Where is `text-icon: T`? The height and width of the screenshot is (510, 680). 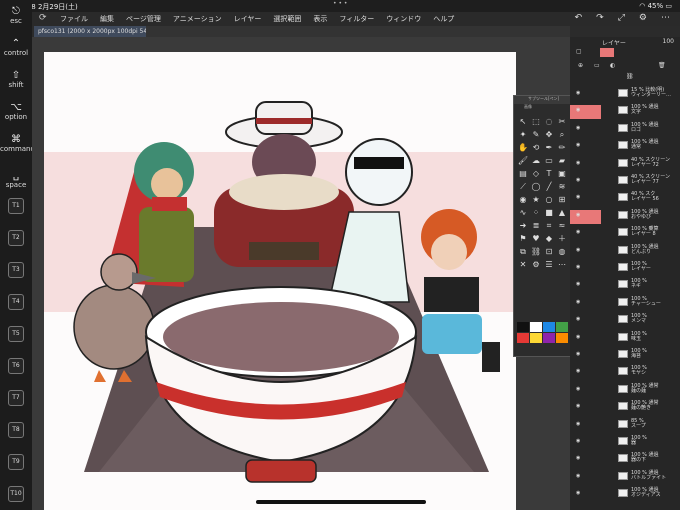 text-icon: T is located at coordinates (549, 174).